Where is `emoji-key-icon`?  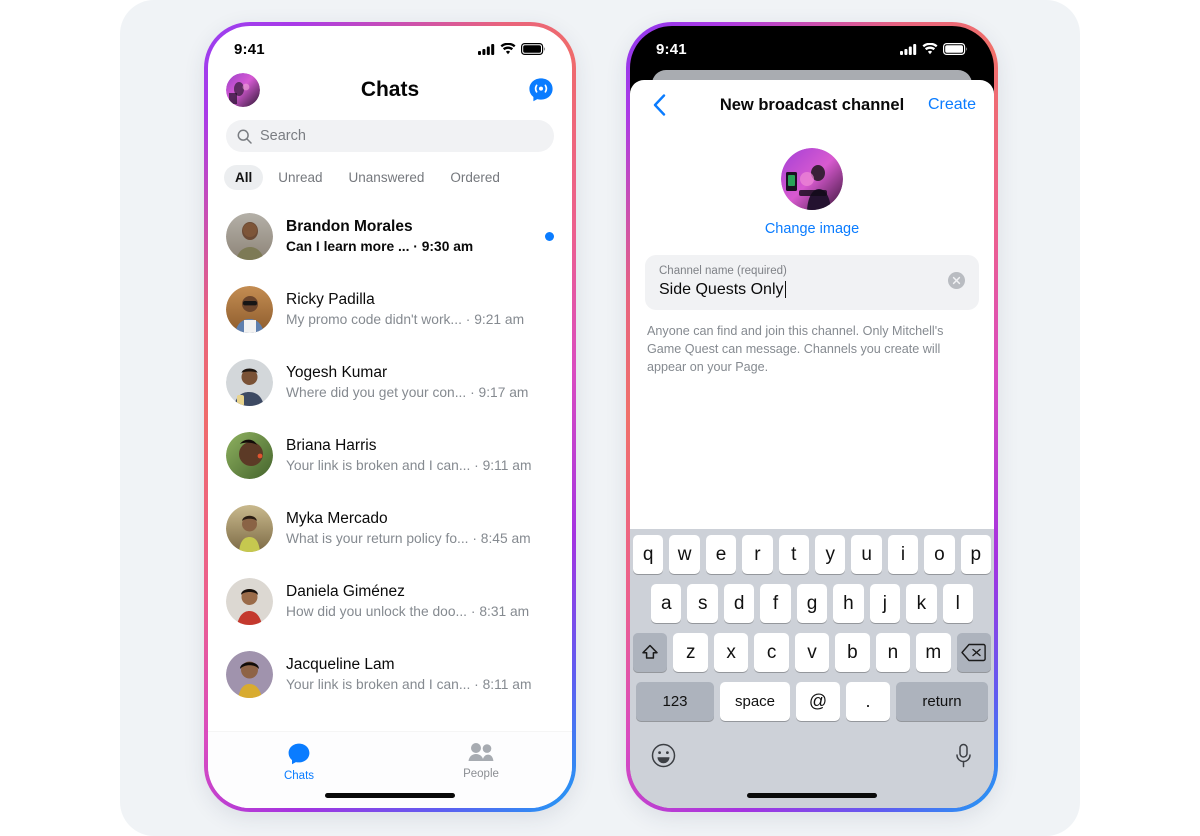
emoji-key-icon is located at coordinates (663, 755).